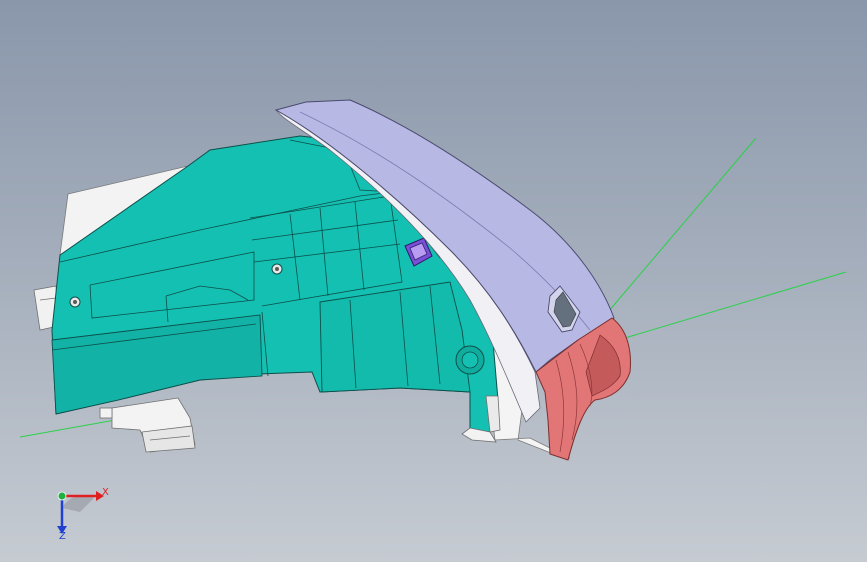 This screenshot has height=562, width=867. I want to click on z-axis-label: Z, so click(62, 536).